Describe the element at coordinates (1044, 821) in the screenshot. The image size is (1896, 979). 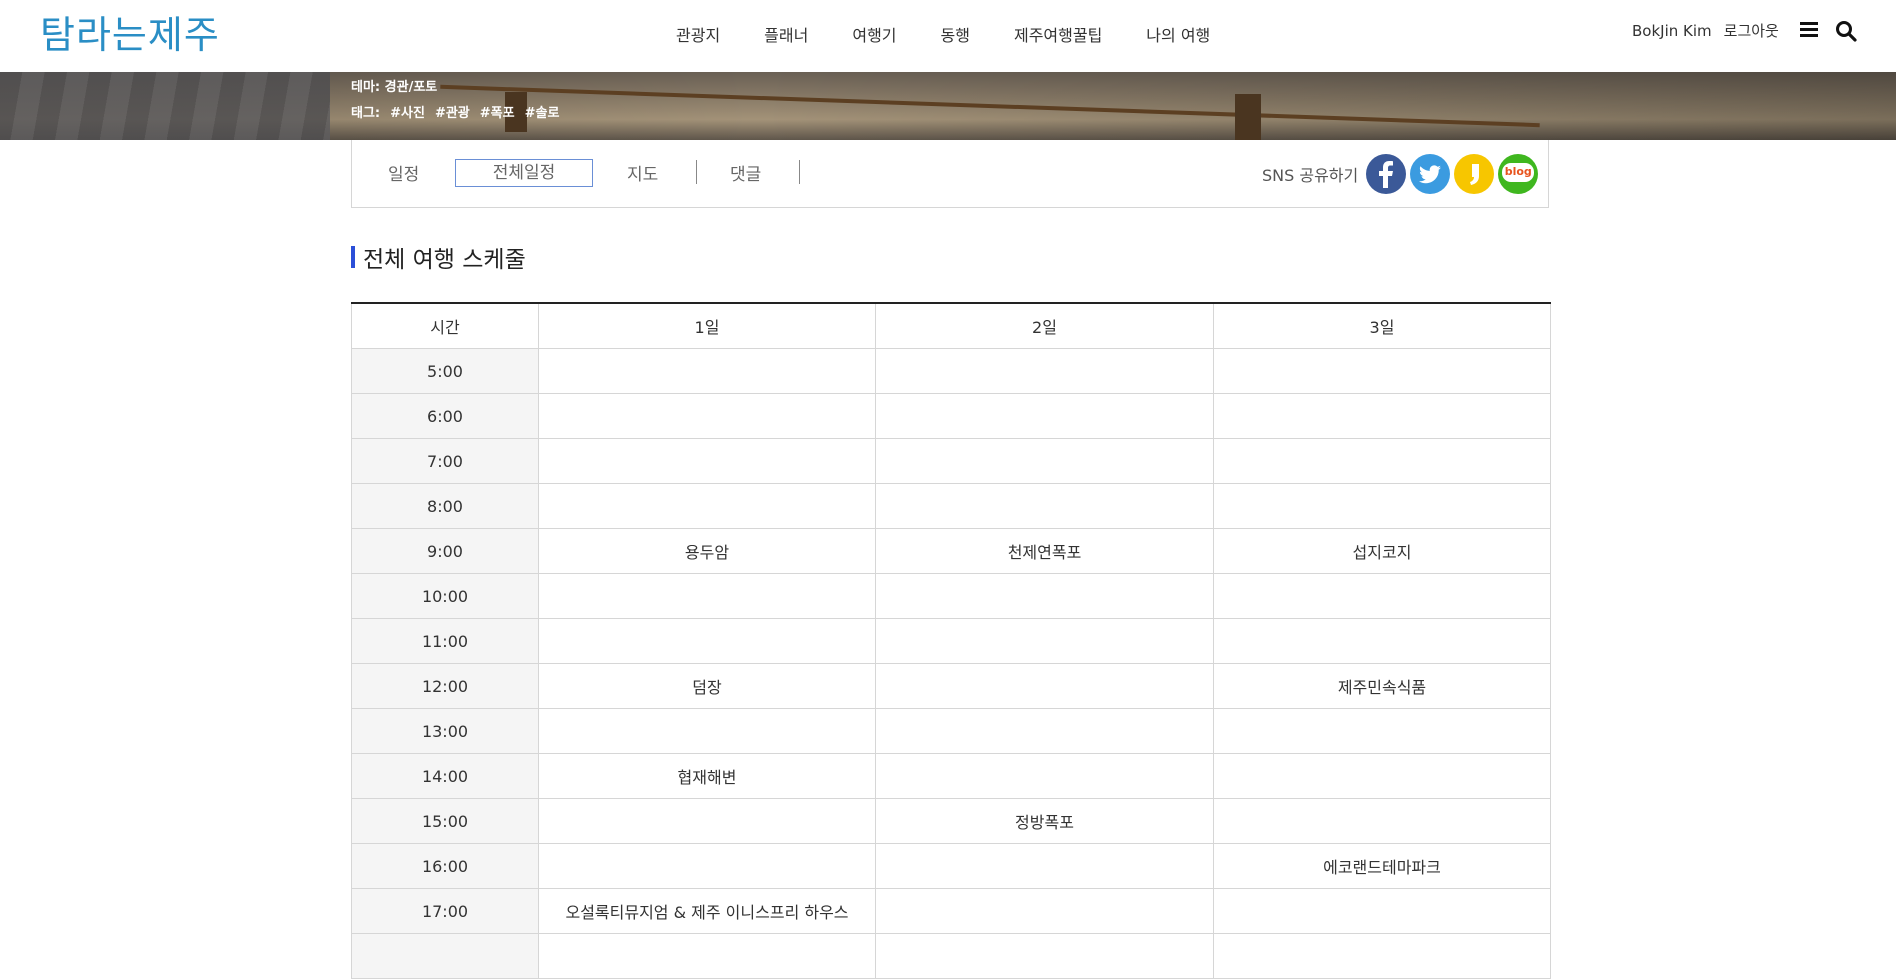
I see `schedule-cell: 정방폭포` at that location.